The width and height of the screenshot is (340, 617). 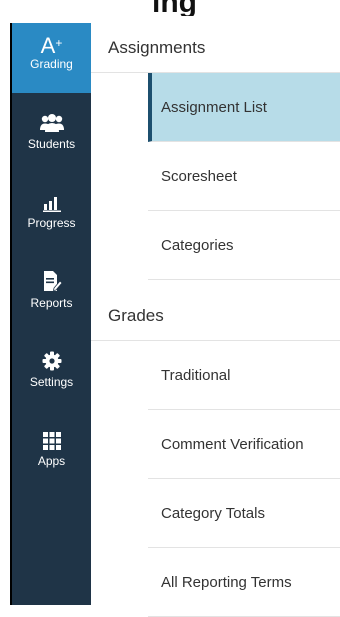 I want to click on progress-chart-icon, so click(x=51, y=199).